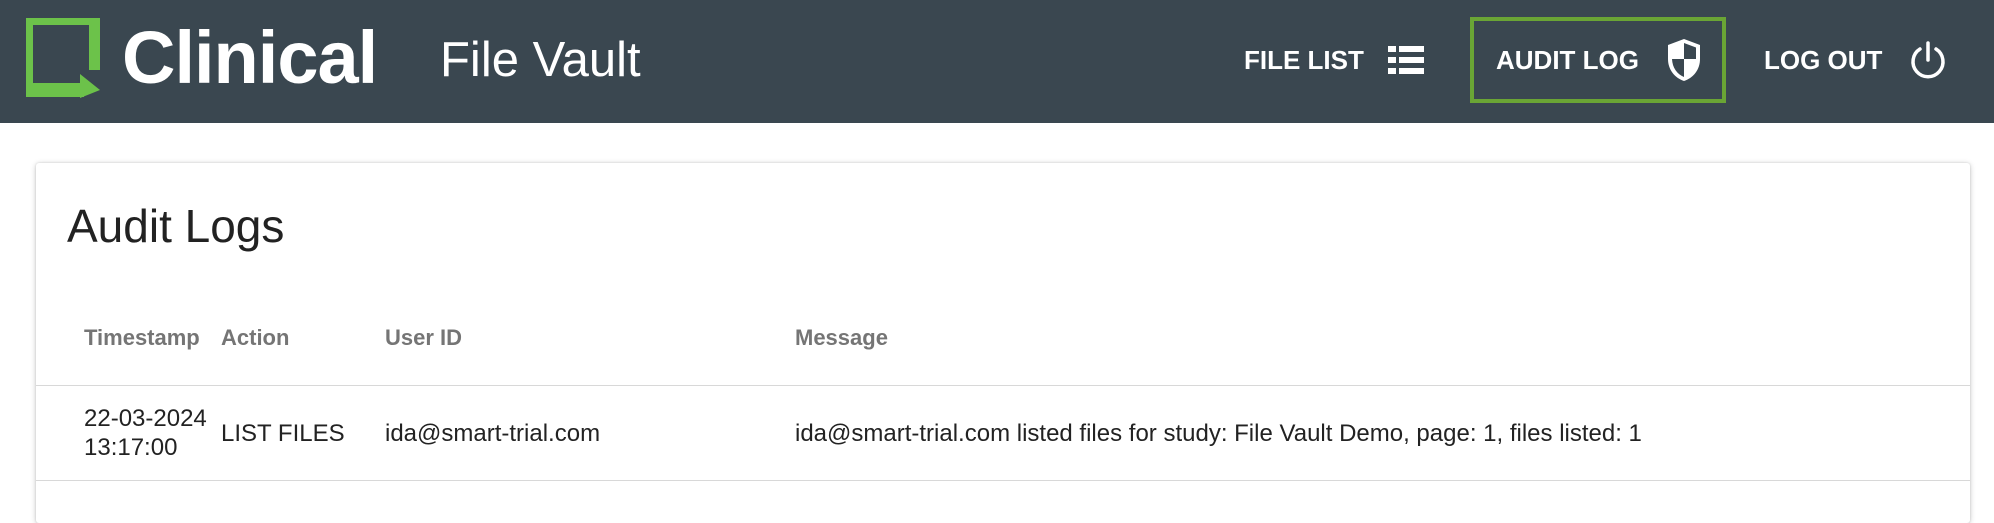  What do you see at coordinates (303, 338) in the screenshot?
I see `column-header-action: Action` at bounding box center [303, 338].